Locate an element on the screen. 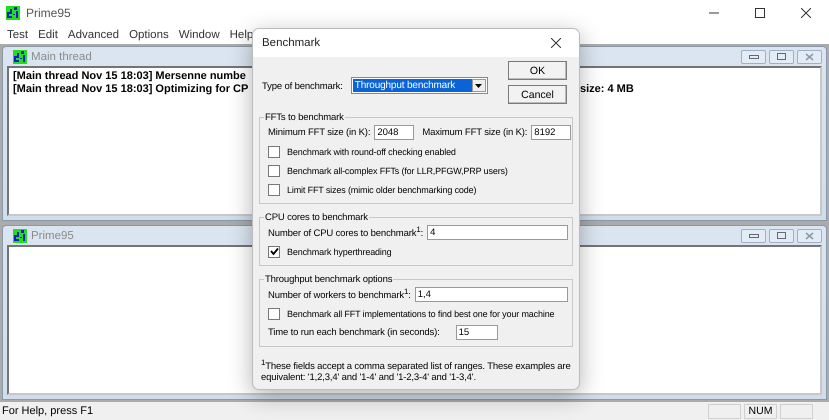  footnote: $^{1}$These fields accept a comma separated list of ranges. These examples are equivalent: '1,2,3,4' and '1-4' and '1-2,3-4' and '1-3,4'. is located at coordinates (416, 370).